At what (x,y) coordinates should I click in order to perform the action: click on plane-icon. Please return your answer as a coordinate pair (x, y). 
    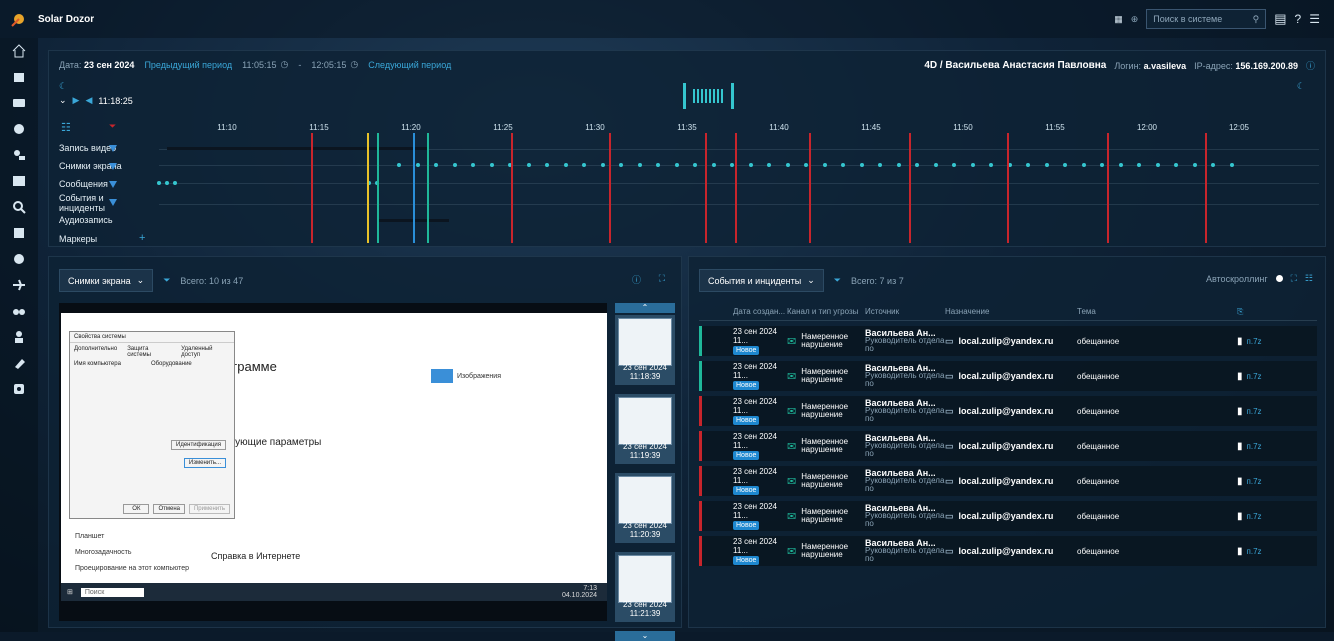
    Looking at the image, I should click on (19, 285).